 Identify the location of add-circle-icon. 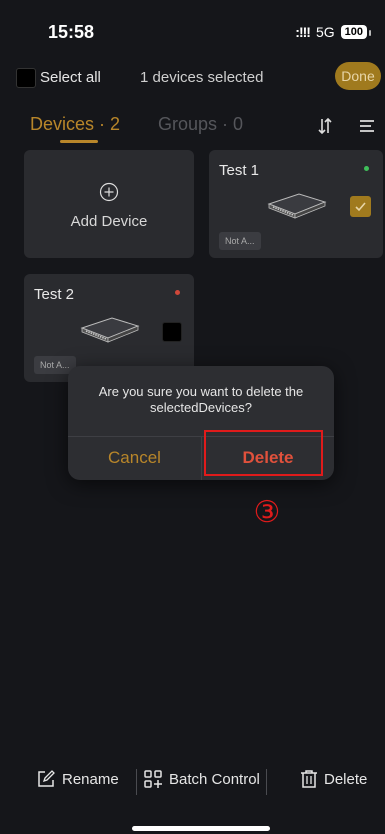
(109, 192).